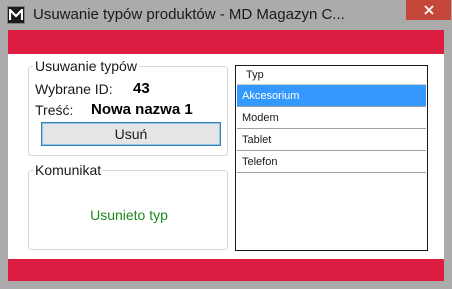 This screenshot has height=289, width=452. I want to click on delete-button: Usuń, so click(131, 134).